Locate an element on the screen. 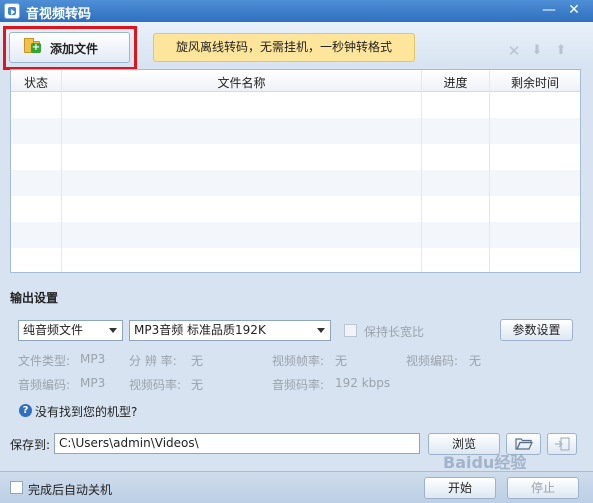  window-title: 音视频转码 is located at coordinates (59, 14).